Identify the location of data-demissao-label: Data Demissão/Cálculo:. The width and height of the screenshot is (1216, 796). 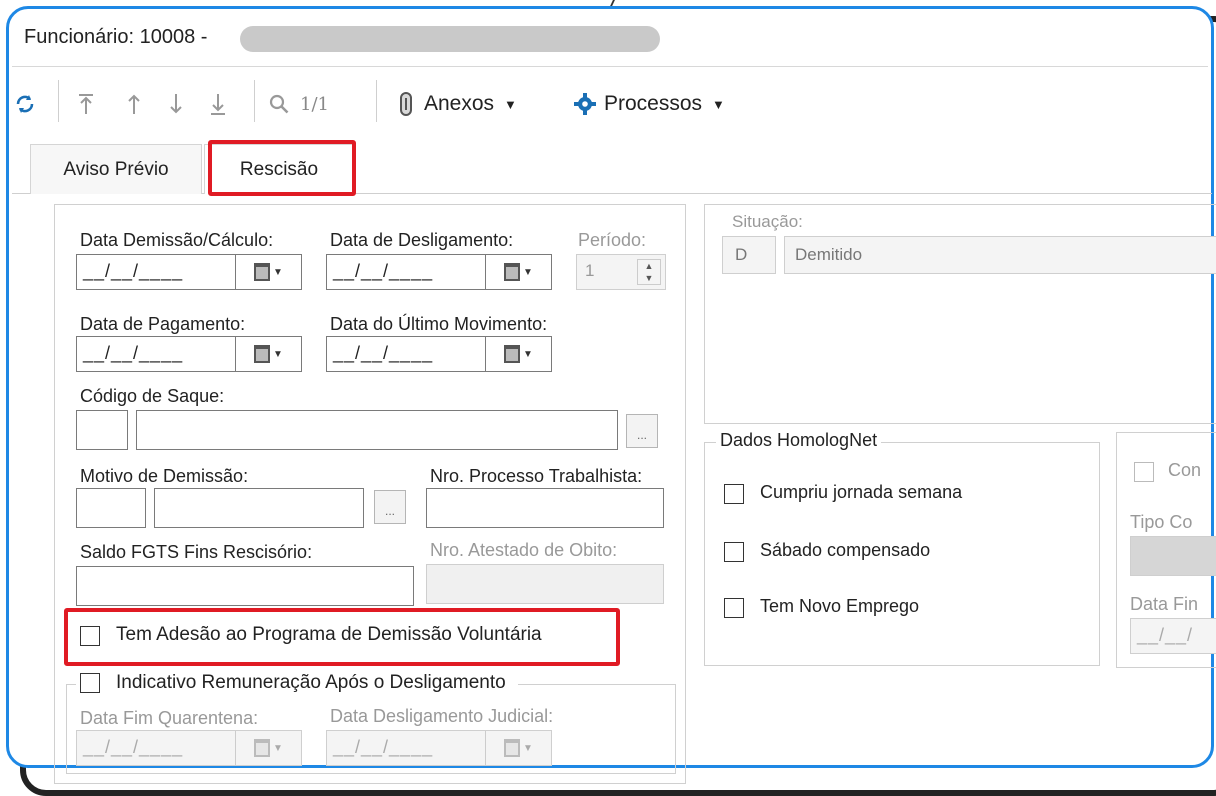
(177, 240).